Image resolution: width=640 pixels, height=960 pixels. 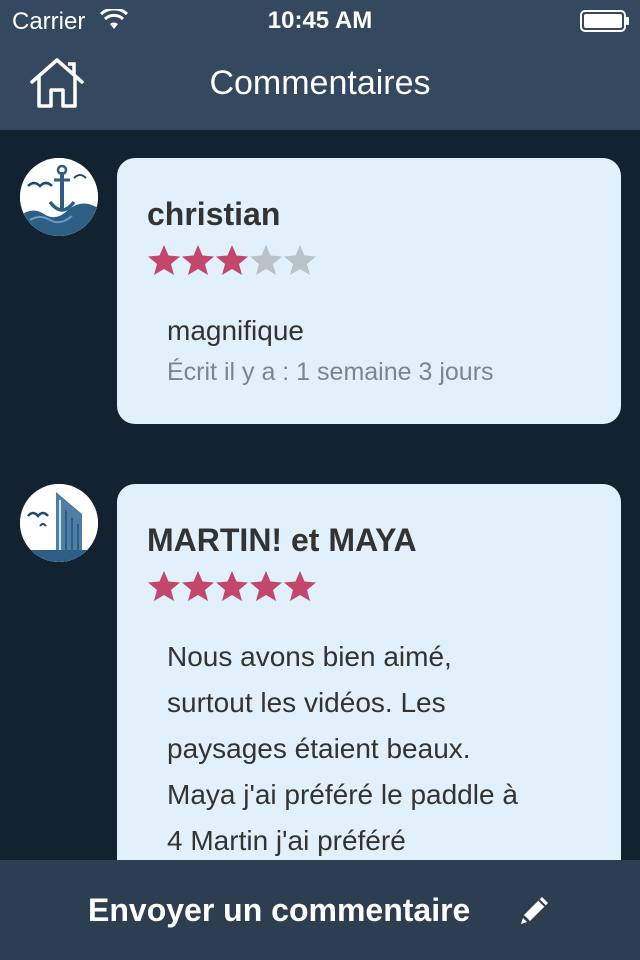 I want to click on comment-text-line: surtout les vidéos. Les, so click(x=306, y=702).